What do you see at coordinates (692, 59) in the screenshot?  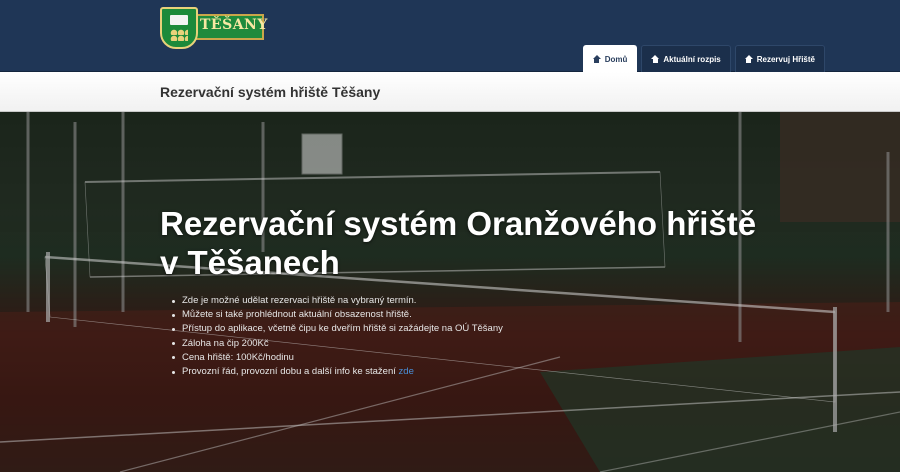 I see `tab-label: Aktuální rozpis` at bounding box center [692, 59].